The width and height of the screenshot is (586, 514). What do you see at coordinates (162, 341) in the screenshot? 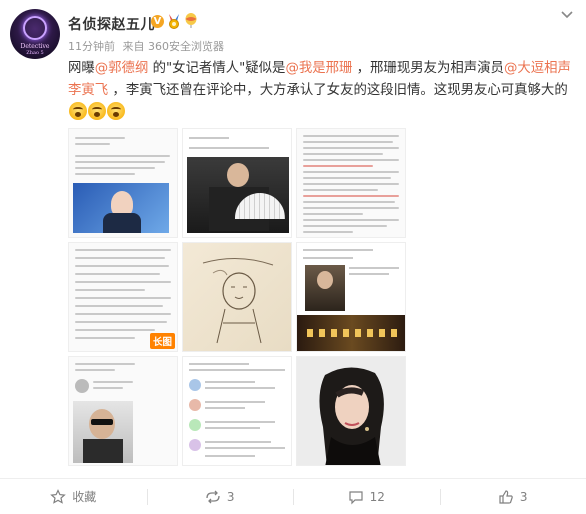
I see `long-image-tag: 长图` at bounding box center [162, 341].